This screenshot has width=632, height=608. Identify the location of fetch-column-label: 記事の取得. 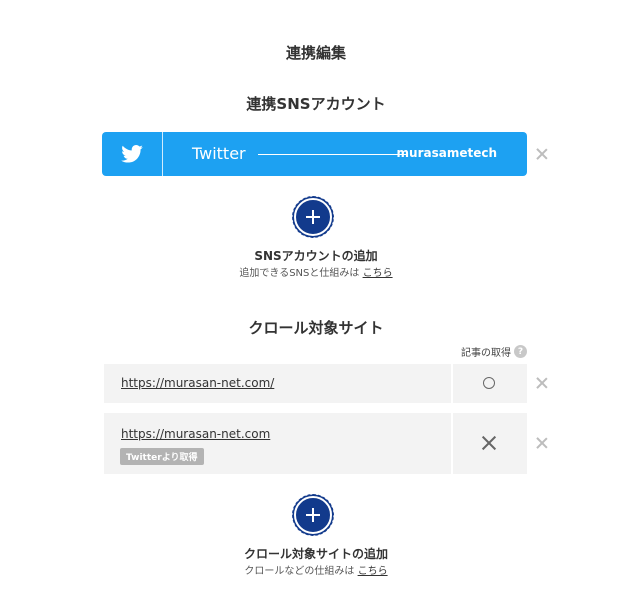
(486, 353).